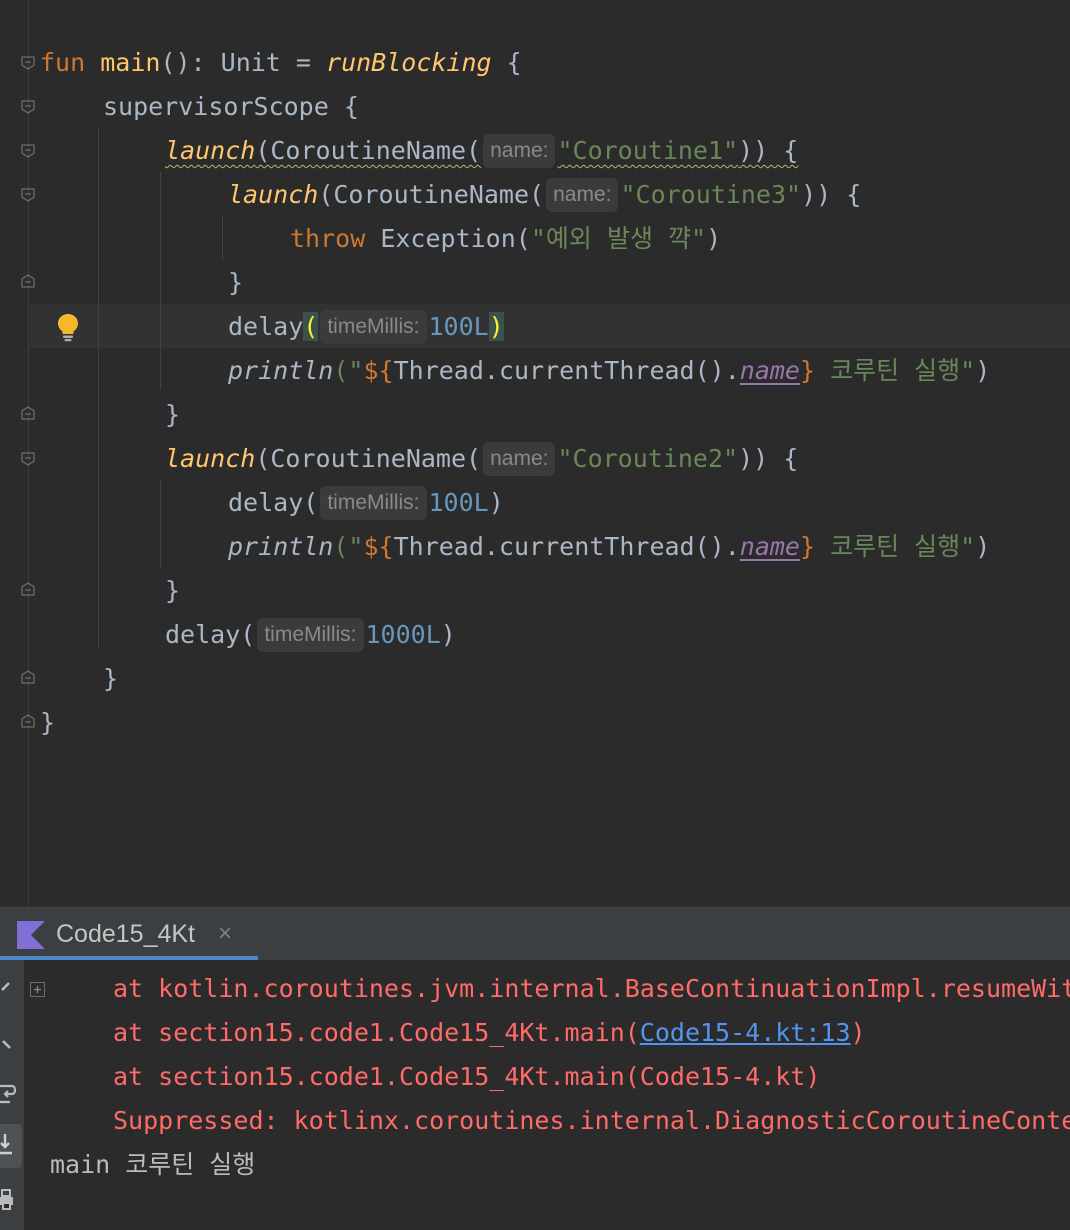 The width and height of the screenshot is (1070, 1230). What do you see at coordinates (328, 238) in the screenshot?
I see `keyword-throw: throw` at bounding box center [328, 238].